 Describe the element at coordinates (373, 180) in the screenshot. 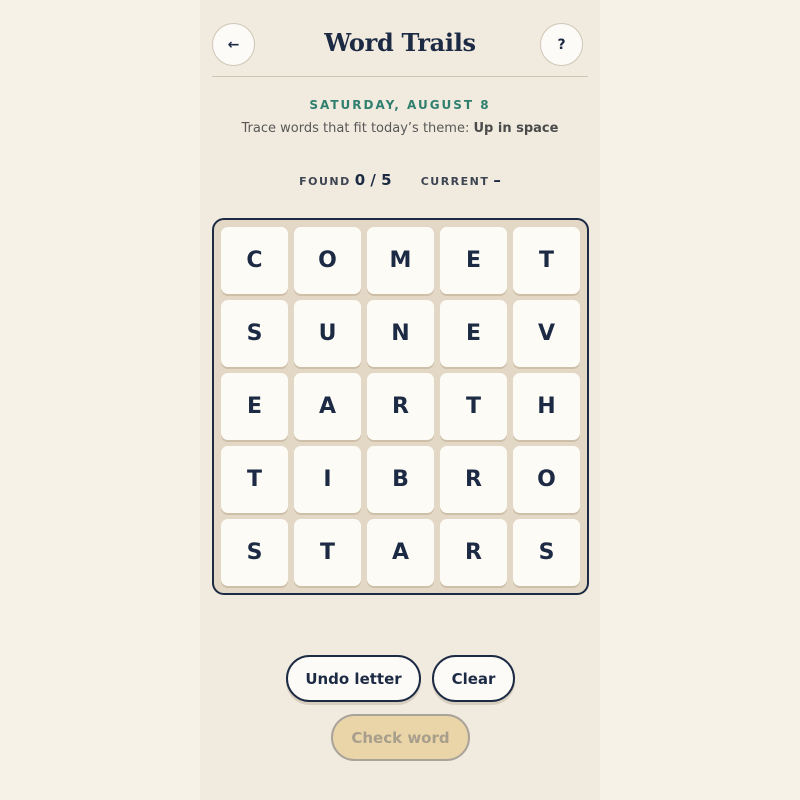

I see `found-count: 0 / 5` at that location.